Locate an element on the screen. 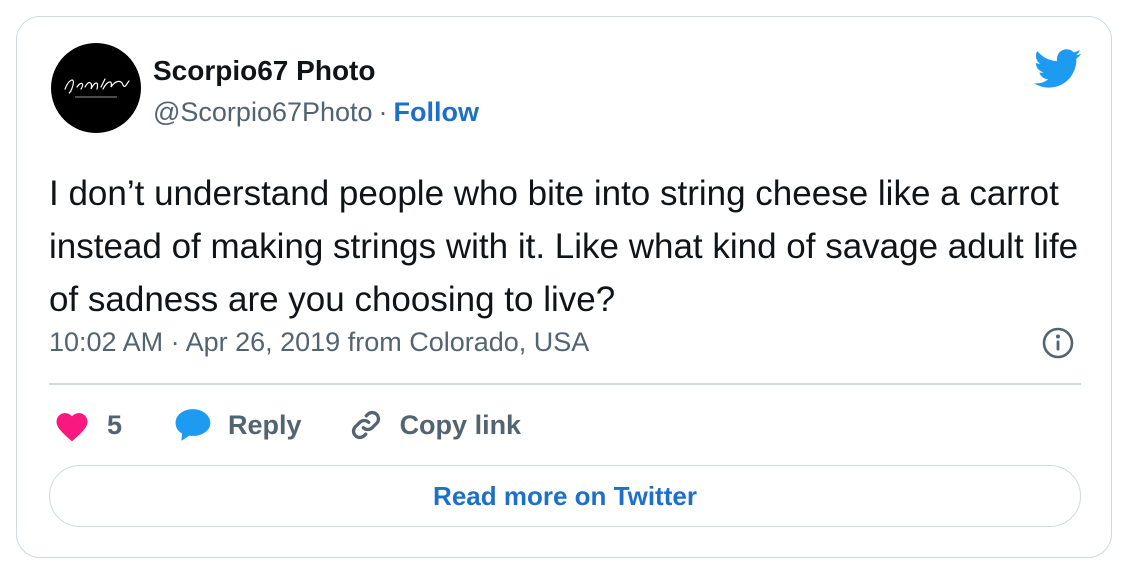 The width and height of the screenshot is (1130, 576). twitter-bird-icon is located at coordinates (1058, 69).